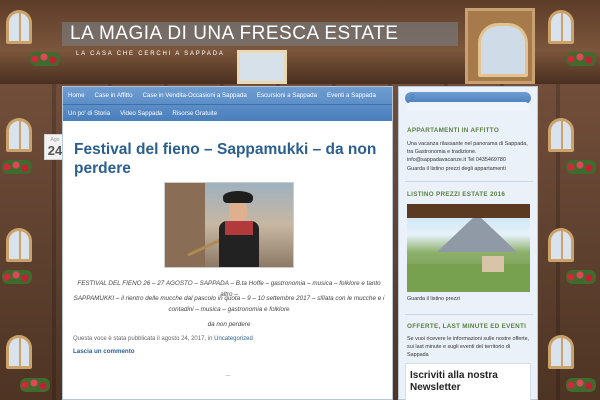 Image resolution: width=600 pixels, height=400 pixels. I want to click on site-tagline: LA CASA CHE CERCHI A SAPPADA, so click(150, 54).